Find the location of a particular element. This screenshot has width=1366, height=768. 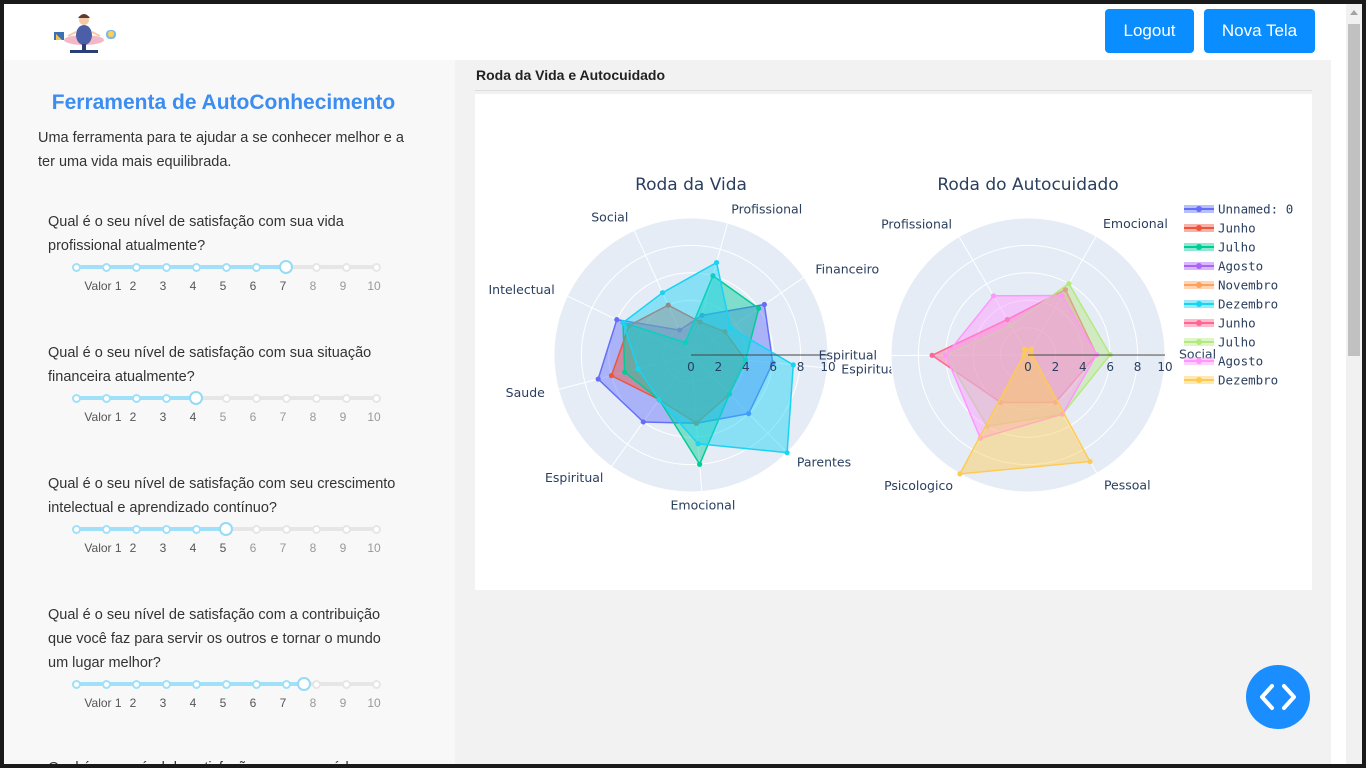

slider-contribuicao: Valor 1 2 3 4 5 6 7 8 9 10 is located at coordinates (226, 696).